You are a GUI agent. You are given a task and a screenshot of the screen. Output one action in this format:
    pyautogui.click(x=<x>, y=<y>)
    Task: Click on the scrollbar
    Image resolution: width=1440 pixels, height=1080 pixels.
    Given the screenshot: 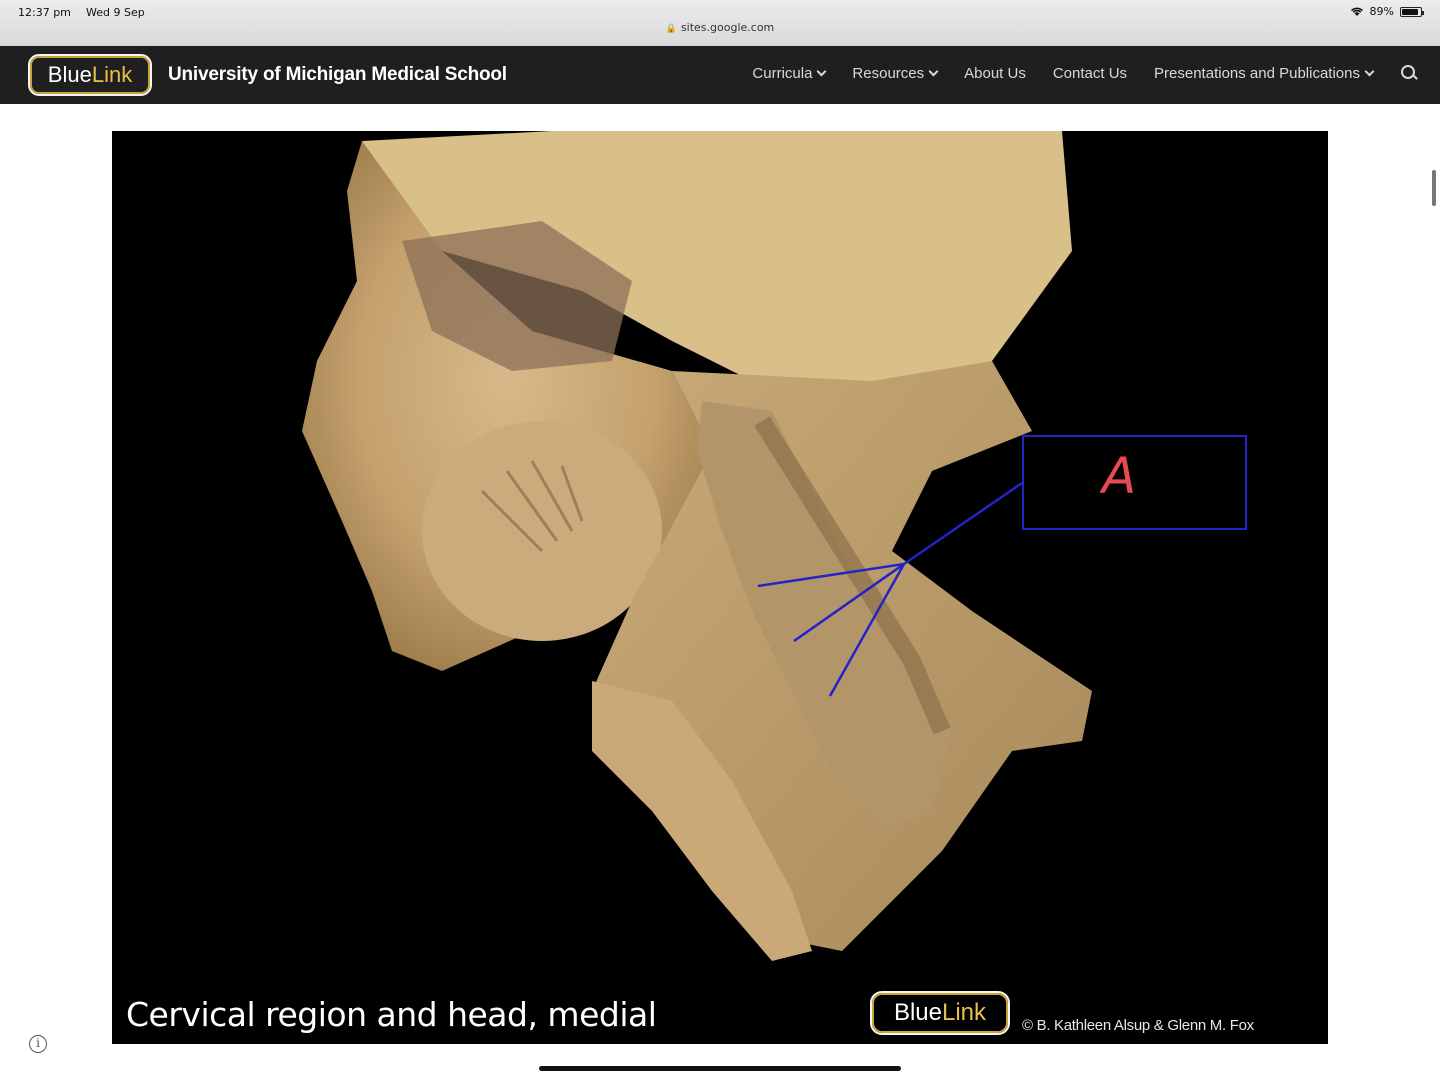 What is the action you would take?
    pyautogui.click(x=1434, y=188)
    